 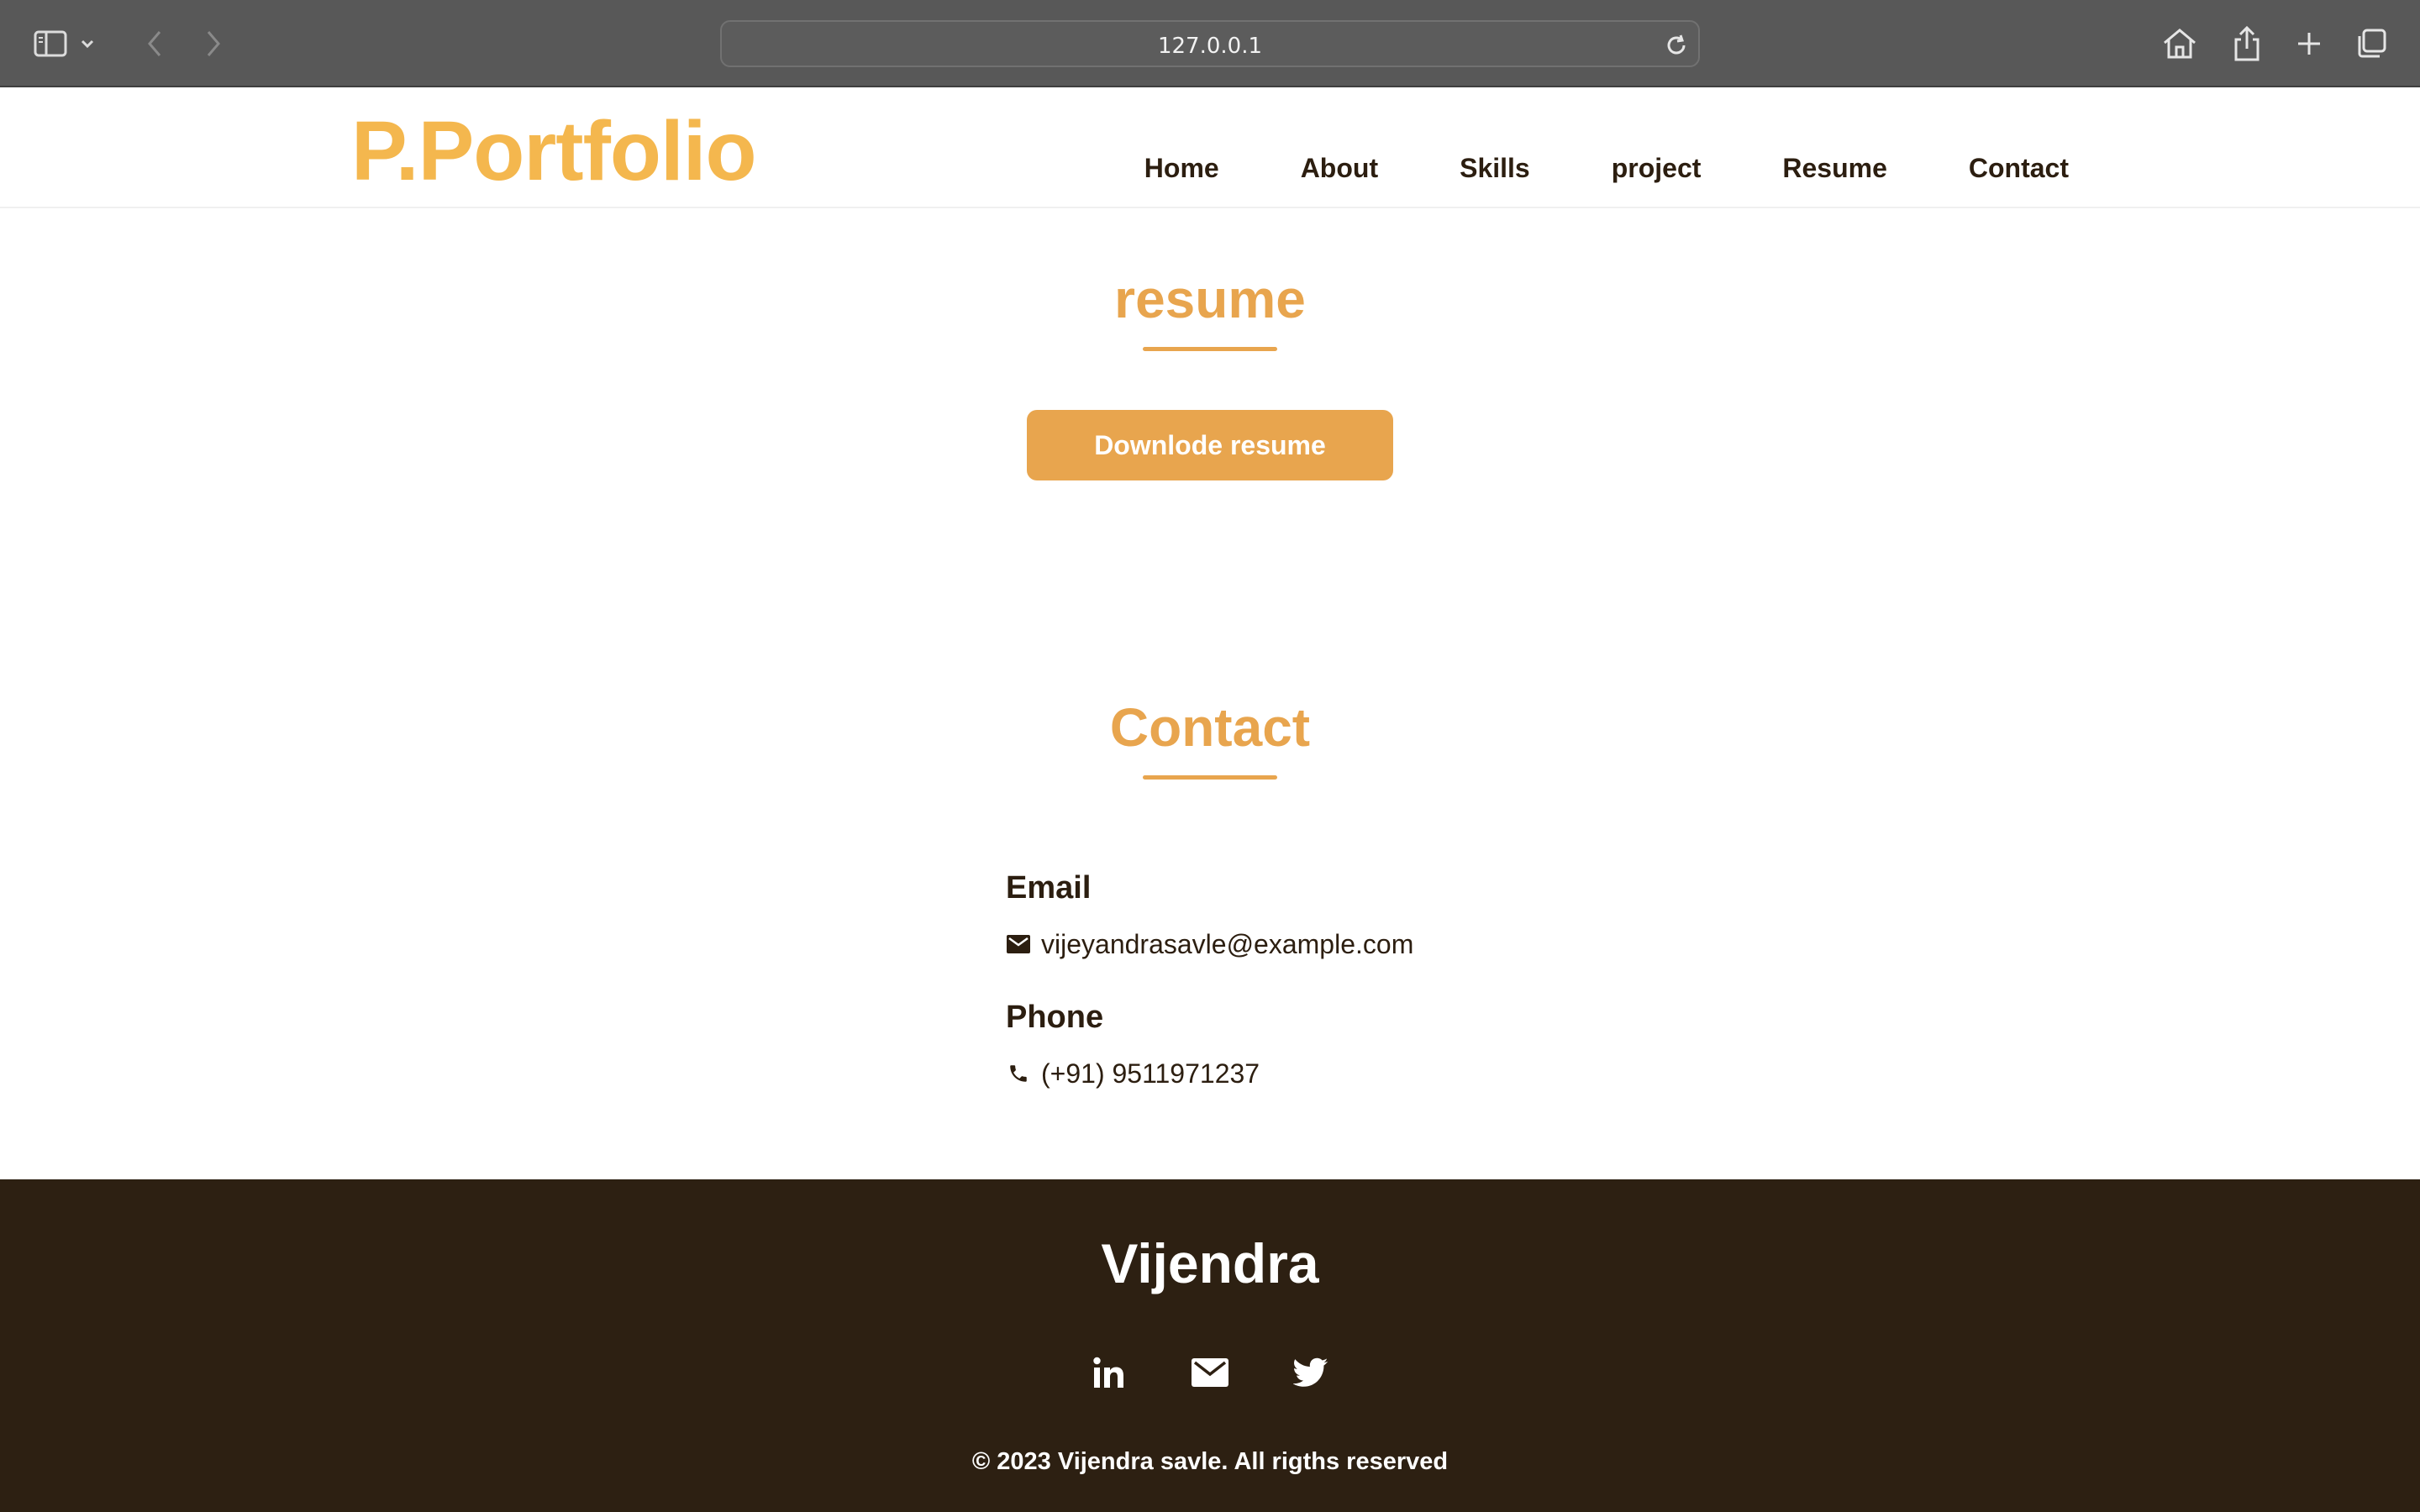 I want to click on site-logo: P.Portfolio, so click(x=554, y=151).